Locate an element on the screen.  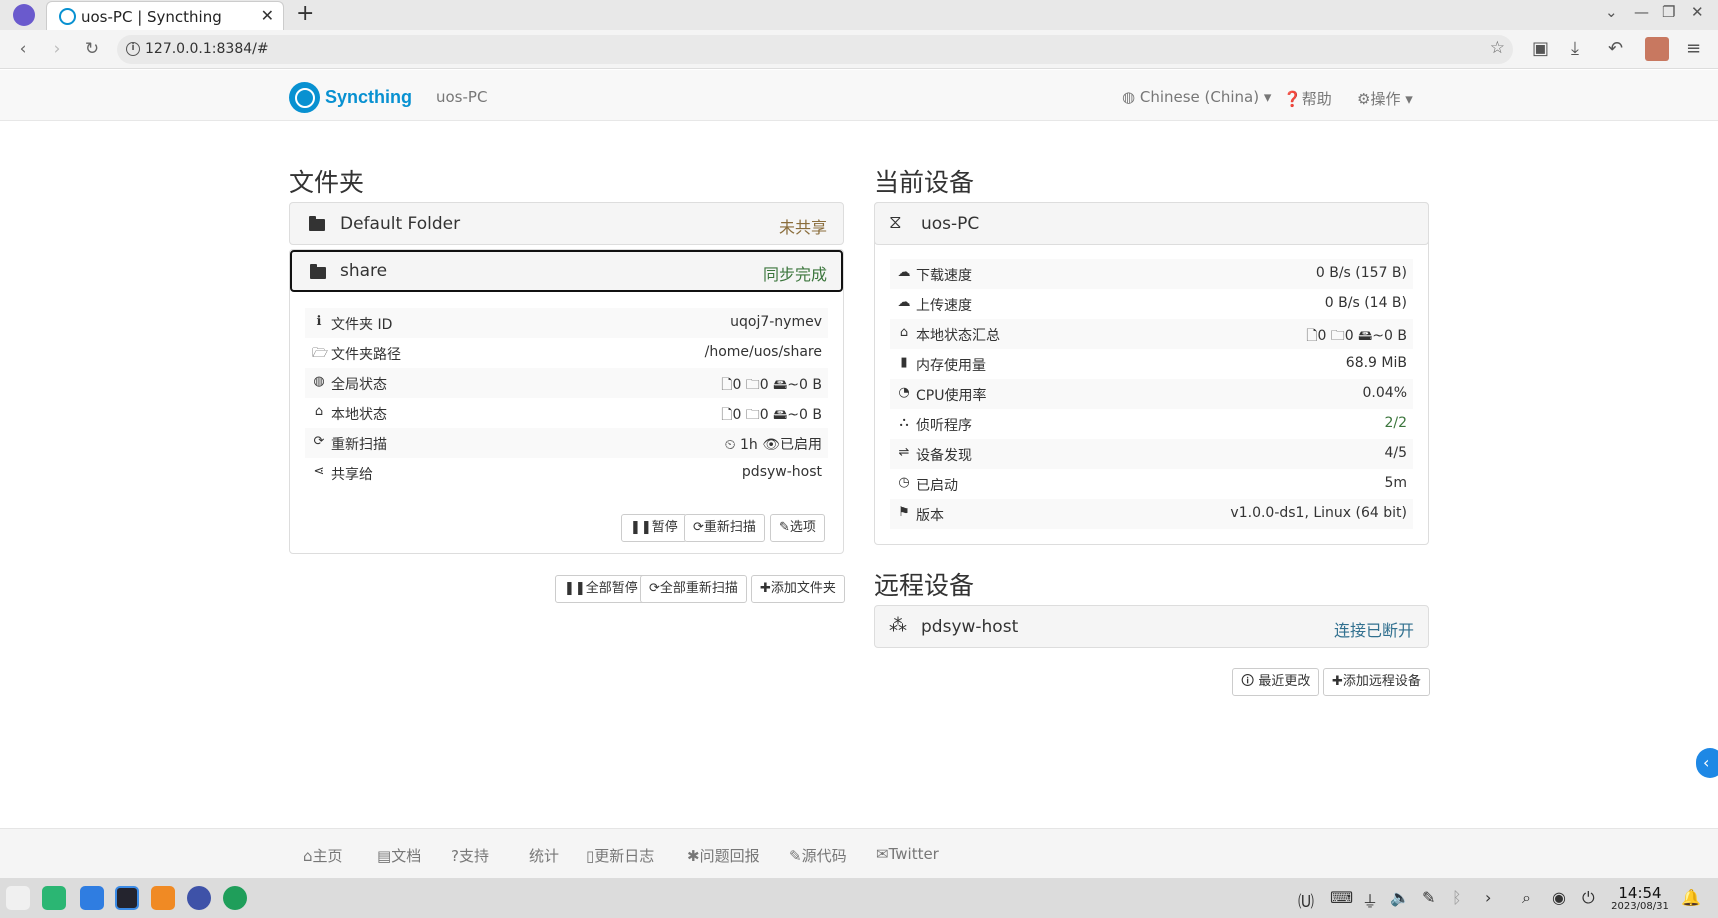
add-remote-device-button: ✚添加远程设备 is located at coordinates (1376, 682).